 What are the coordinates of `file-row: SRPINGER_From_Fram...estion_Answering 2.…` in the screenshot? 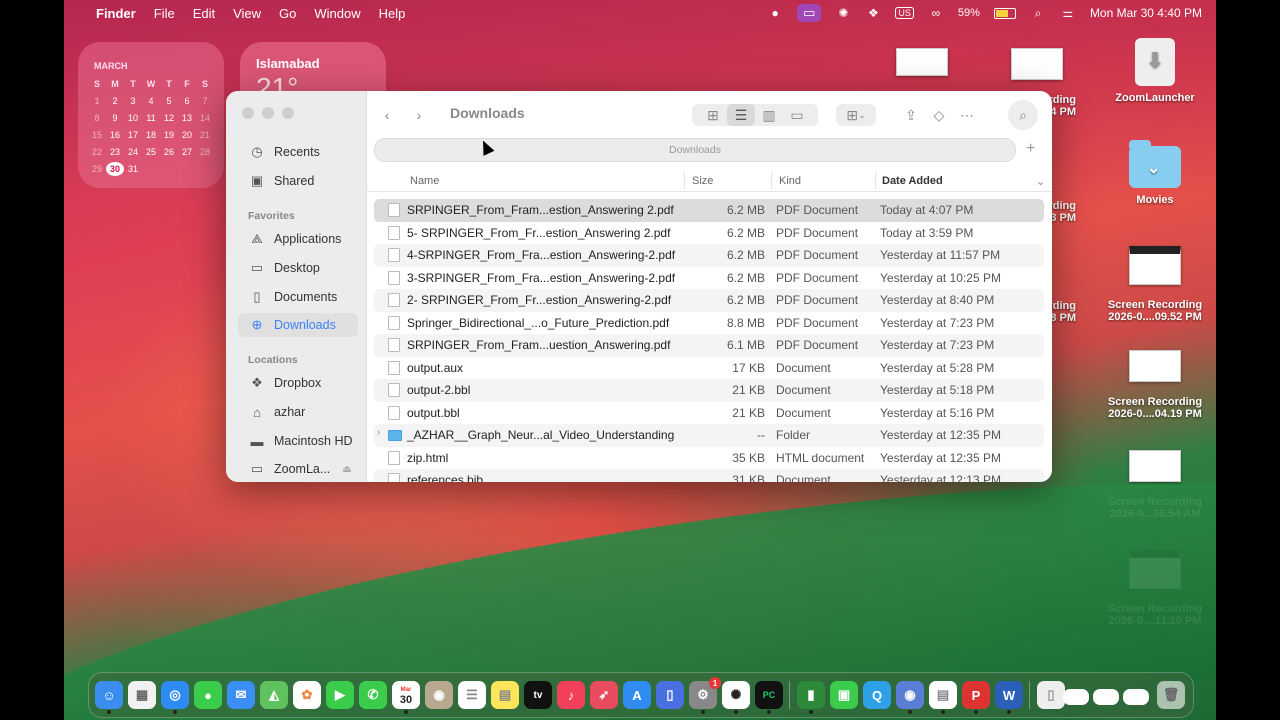 It's located at (709, 210).